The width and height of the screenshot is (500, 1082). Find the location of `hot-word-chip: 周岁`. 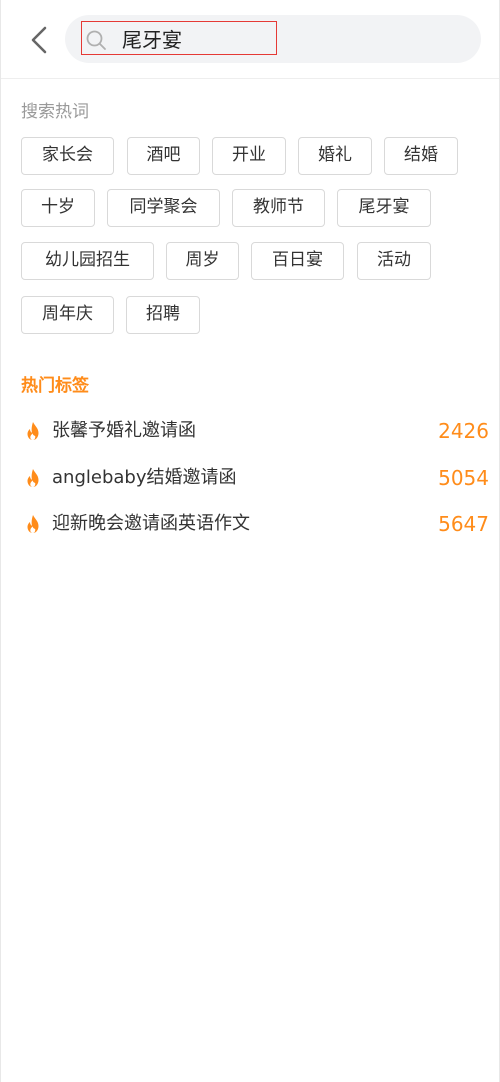

hot-word-chip: 周岁 is located at coordinates (202, 261).